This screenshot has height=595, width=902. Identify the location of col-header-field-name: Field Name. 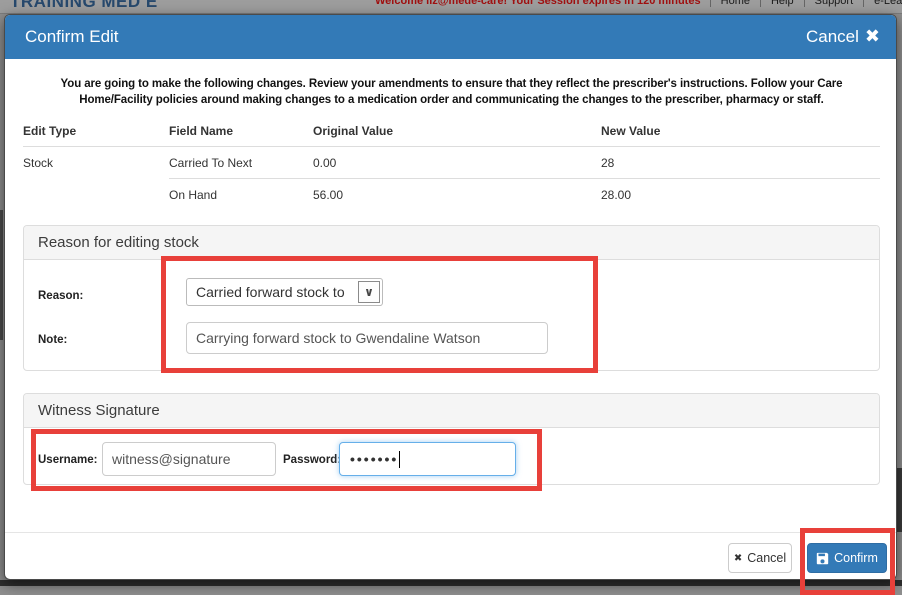
(201, 131).